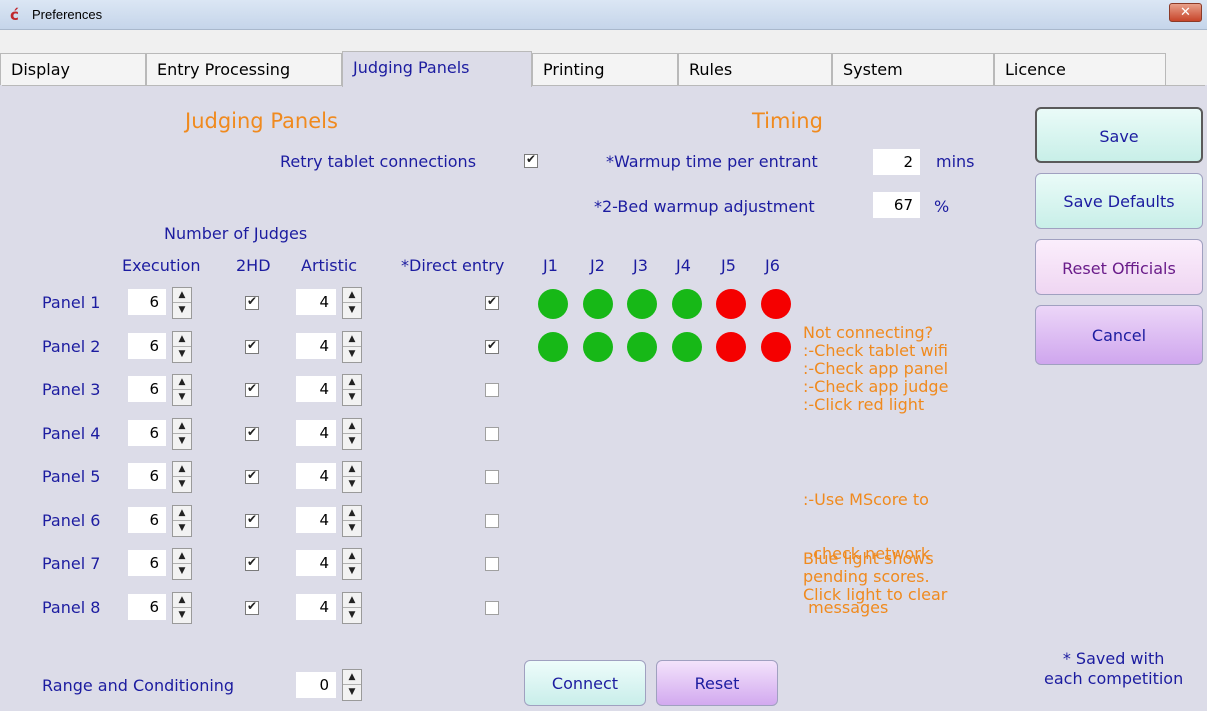 This screenshot has width=1207, height=711. I want to click on tab-printing: Printing, so click(605, 69).